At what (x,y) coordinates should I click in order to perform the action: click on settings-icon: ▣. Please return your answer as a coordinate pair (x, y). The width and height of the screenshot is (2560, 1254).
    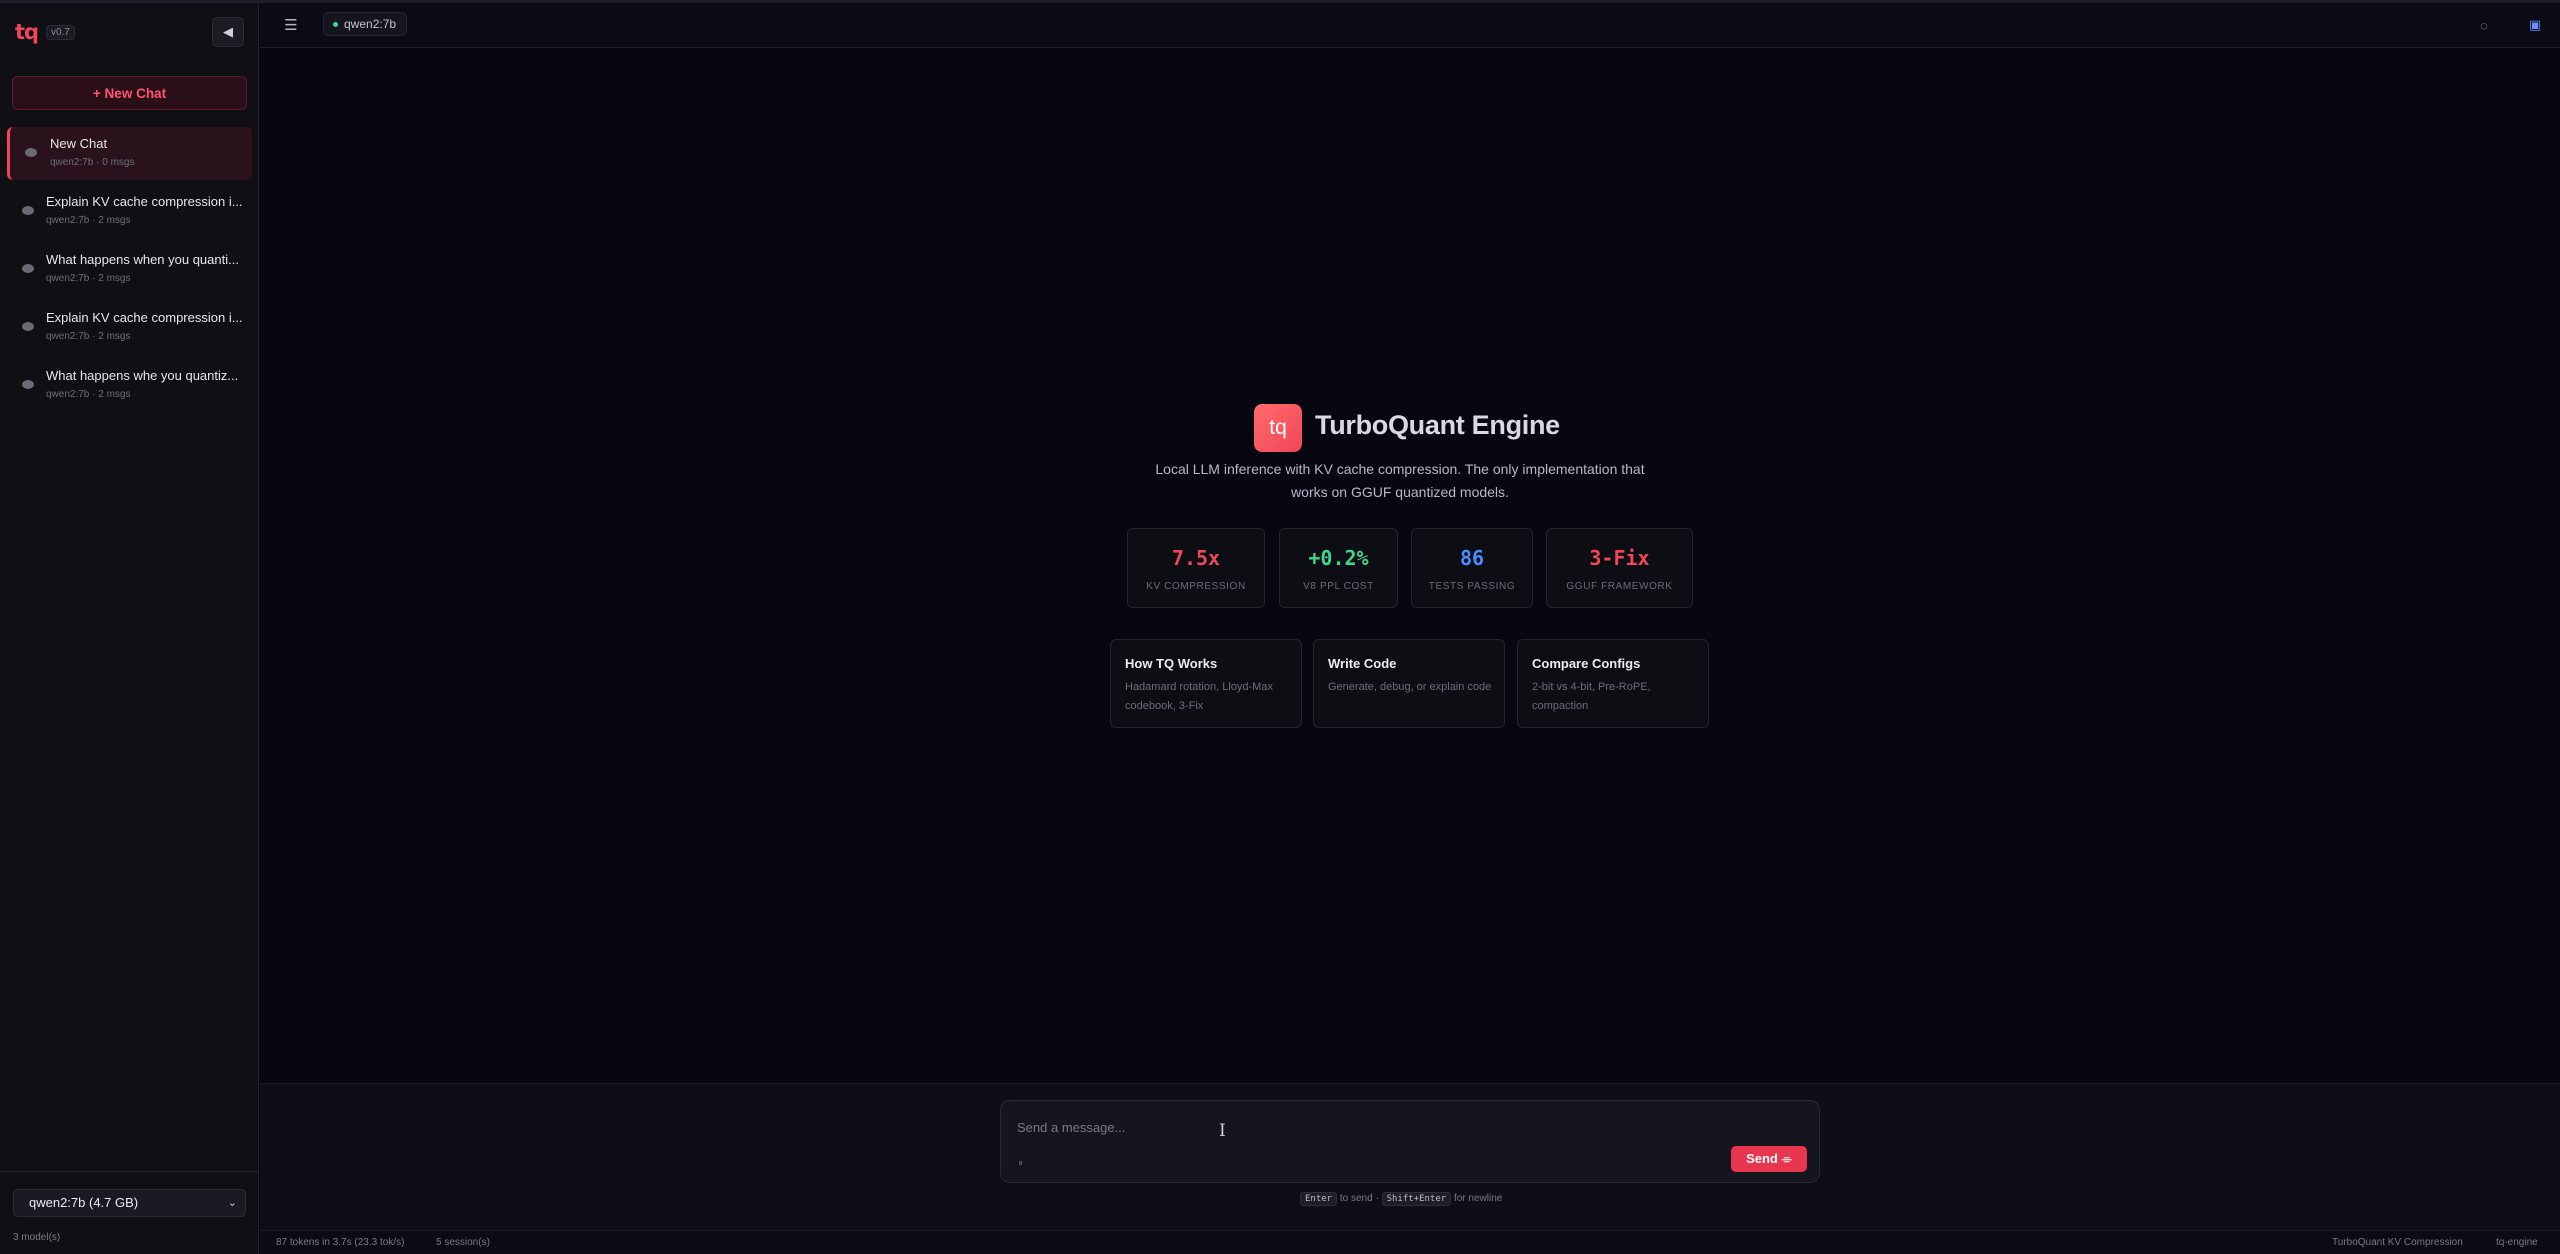
    Looking at the image, I should click on (2535, 24).